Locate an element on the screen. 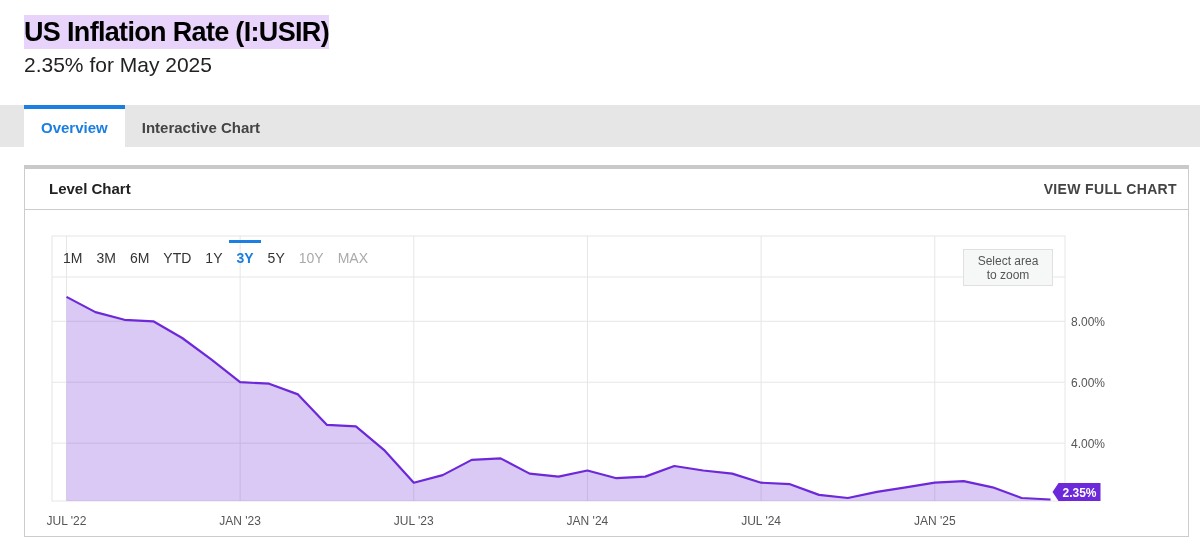 This screenshot has height=549, width=1200. range-button: 1M is located at coordinates (73, 257).